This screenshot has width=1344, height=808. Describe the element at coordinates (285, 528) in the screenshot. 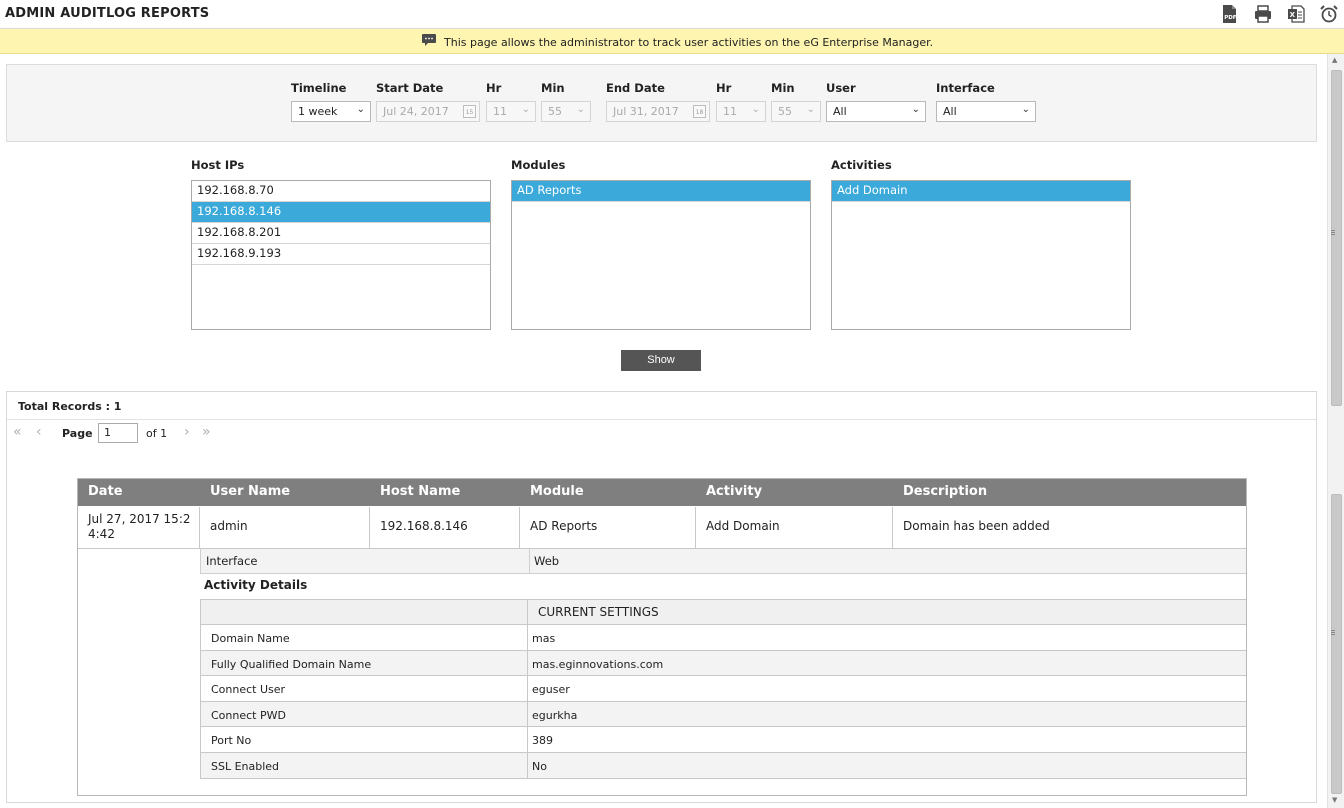

I see `cell-user: admin` at that location.